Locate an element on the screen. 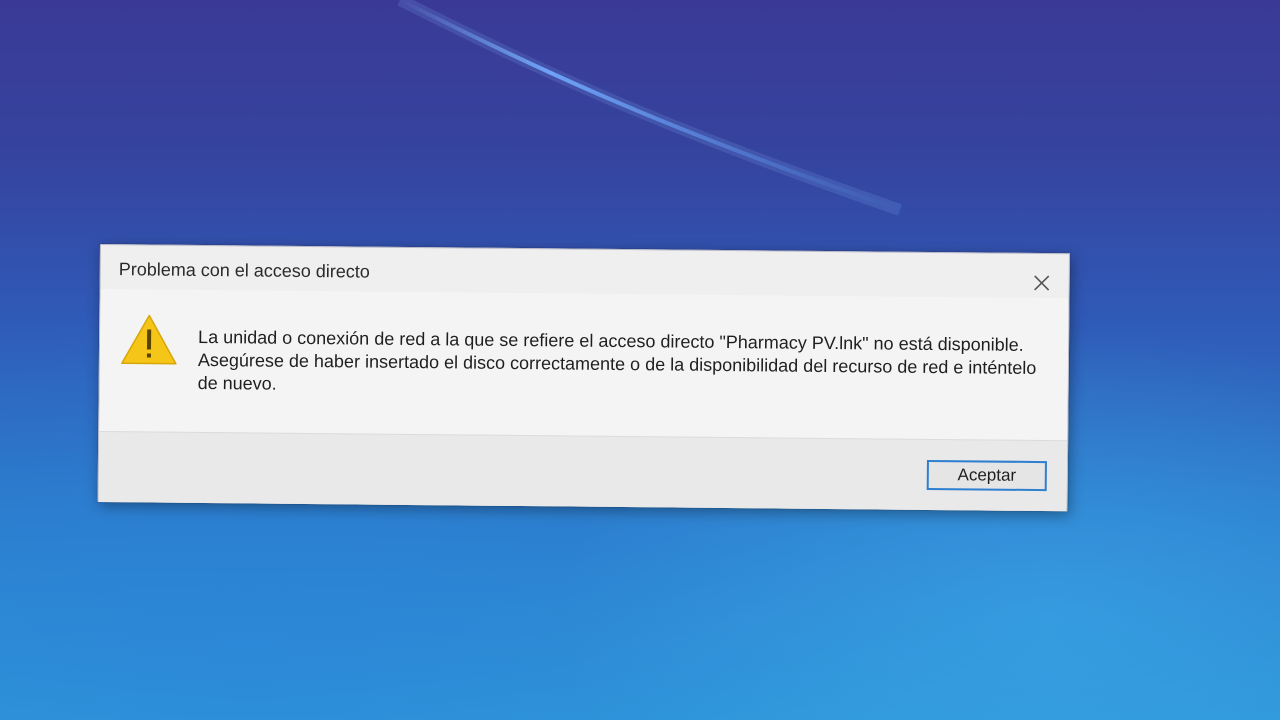  close-icon is located at coordinates (1042, 283).